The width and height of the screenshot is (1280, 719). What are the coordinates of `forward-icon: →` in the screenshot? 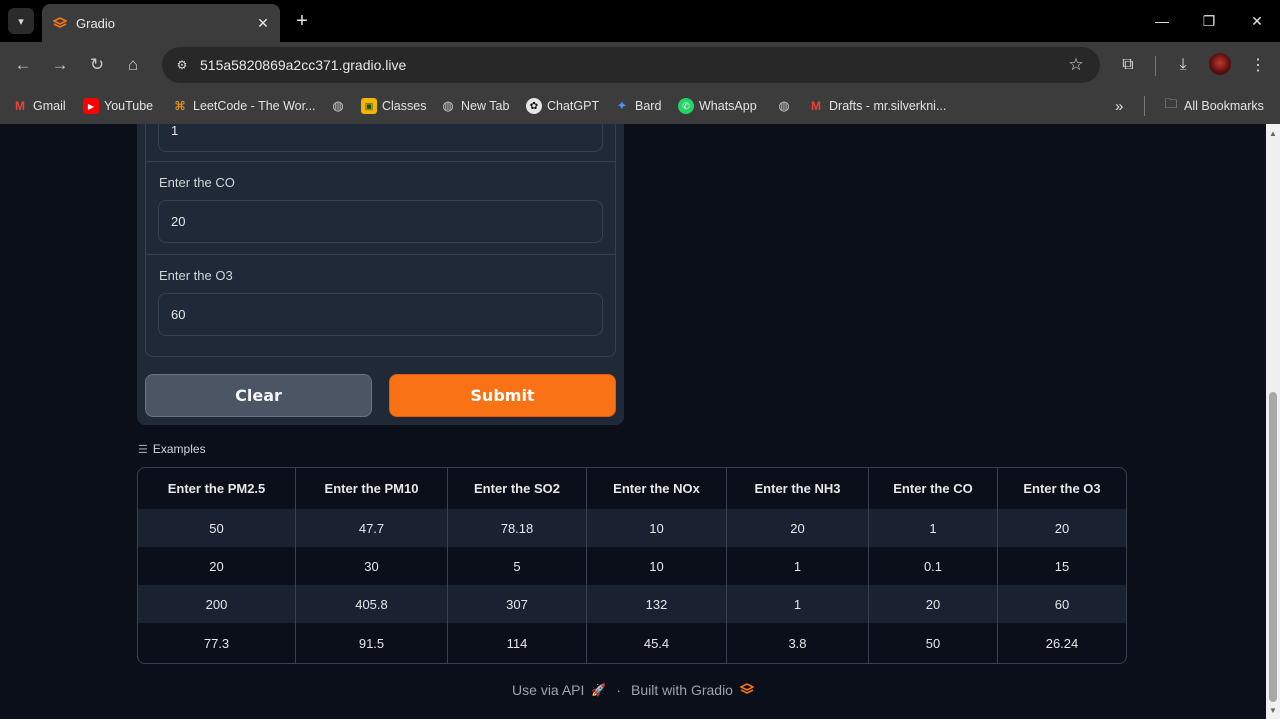 It's located at (60, 65).